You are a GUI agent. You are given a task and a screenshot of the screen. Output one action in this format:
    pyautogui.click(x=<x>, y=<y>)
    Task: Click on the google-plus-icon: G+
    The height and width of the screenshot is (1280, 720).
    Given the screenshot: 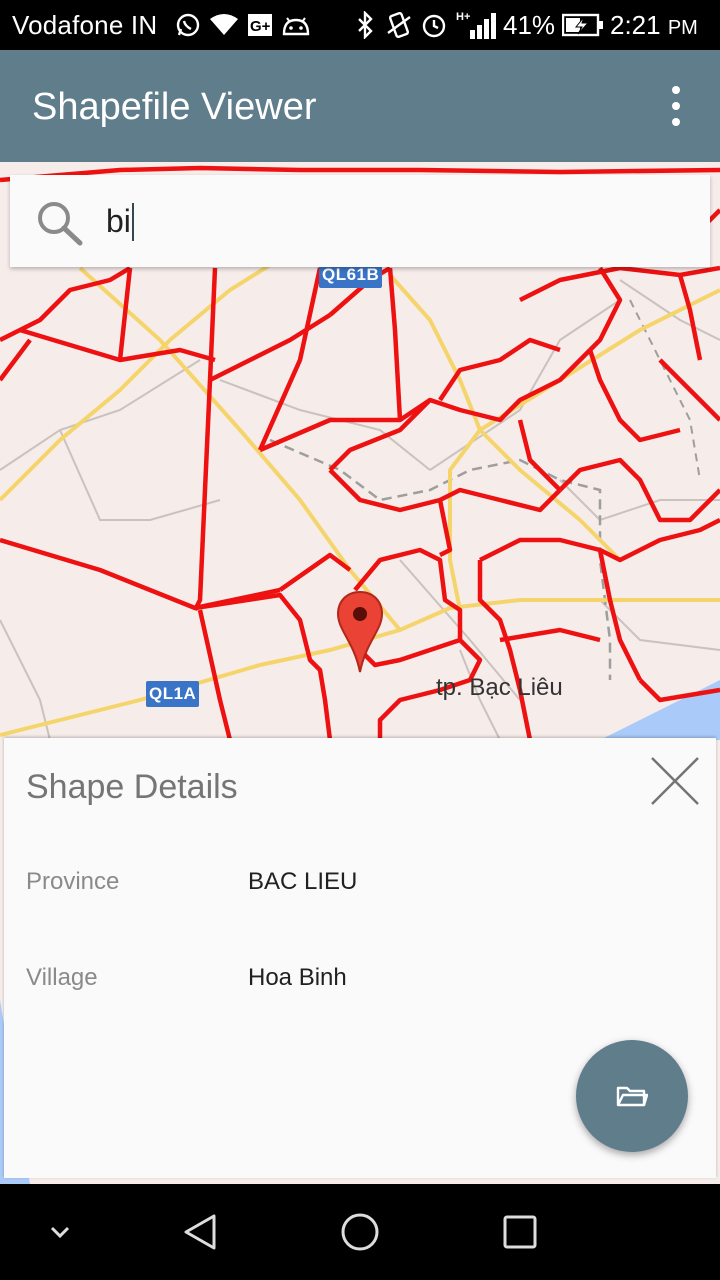 What is the action you would take?
    pyautogui.click(x=260, y=25)
    